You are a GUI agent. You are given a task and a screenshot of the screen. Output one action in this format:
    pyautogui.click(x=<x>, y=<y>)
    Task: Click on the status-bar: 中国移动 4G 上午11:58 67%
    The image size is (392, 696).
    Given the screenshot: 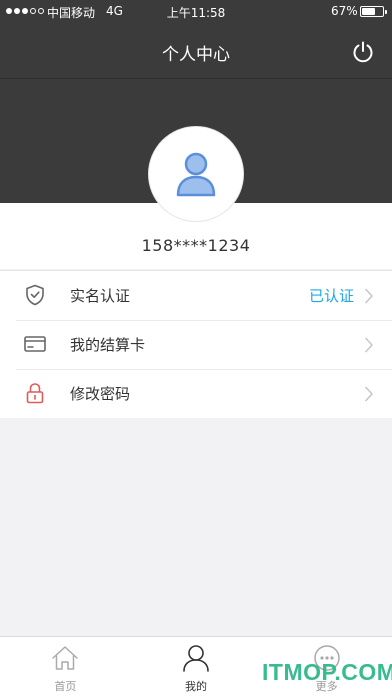 What is the action you would take?
    pyautogui.click(x=196, y=12)
    